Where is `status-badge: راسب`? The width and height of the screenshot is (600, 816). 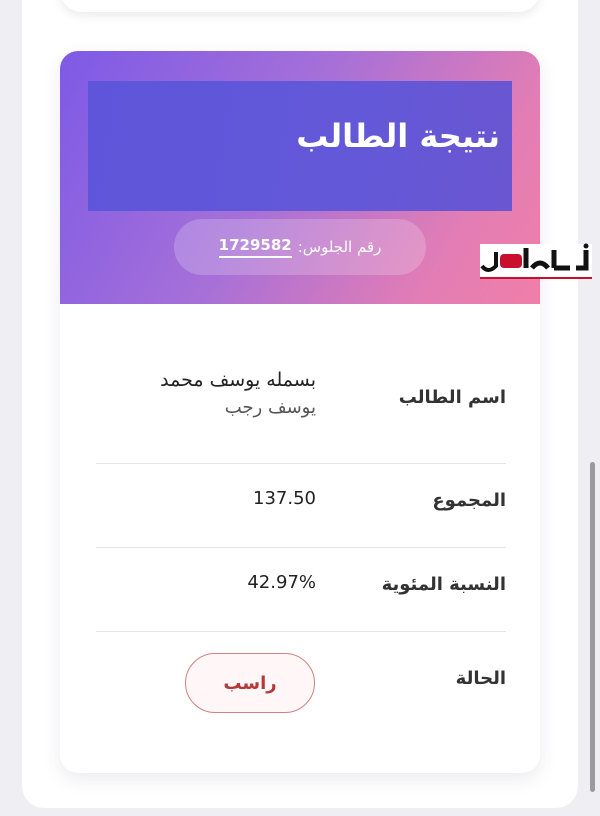 status-badge: راسب is located at coordinates (250, 683).